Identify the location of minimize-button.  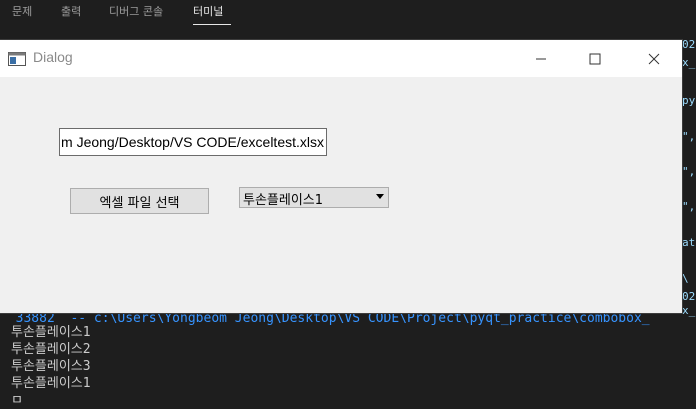
(541, 58).